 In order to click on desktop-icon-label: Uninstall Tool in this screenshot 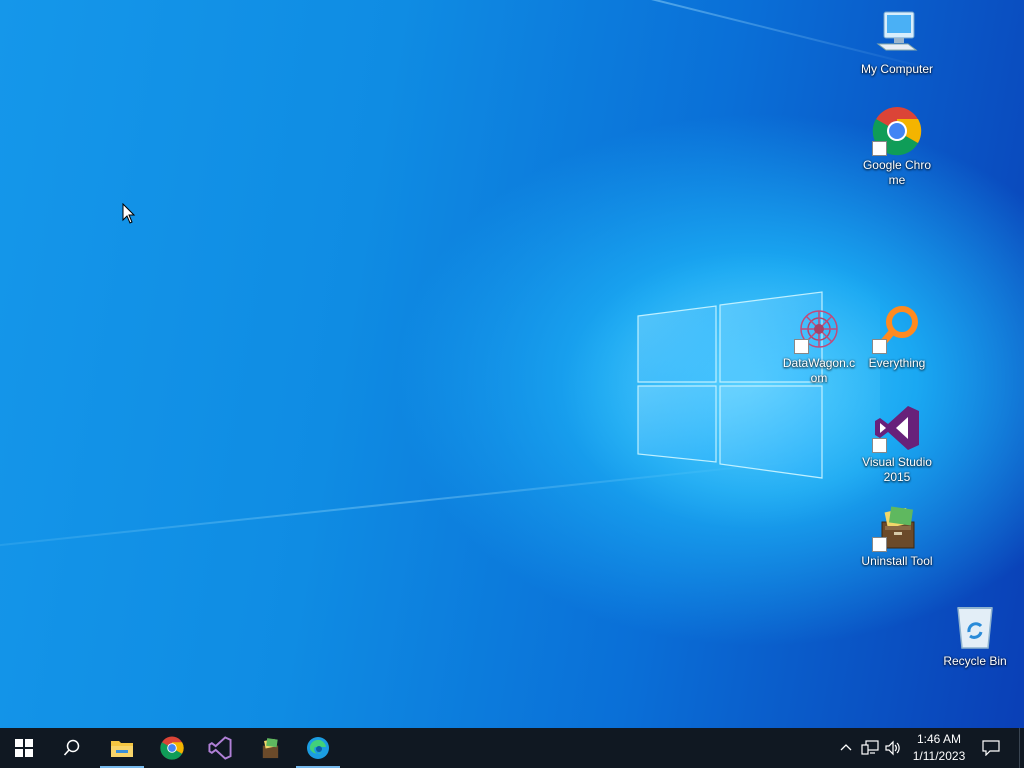, I will do `click(897, 561)`.